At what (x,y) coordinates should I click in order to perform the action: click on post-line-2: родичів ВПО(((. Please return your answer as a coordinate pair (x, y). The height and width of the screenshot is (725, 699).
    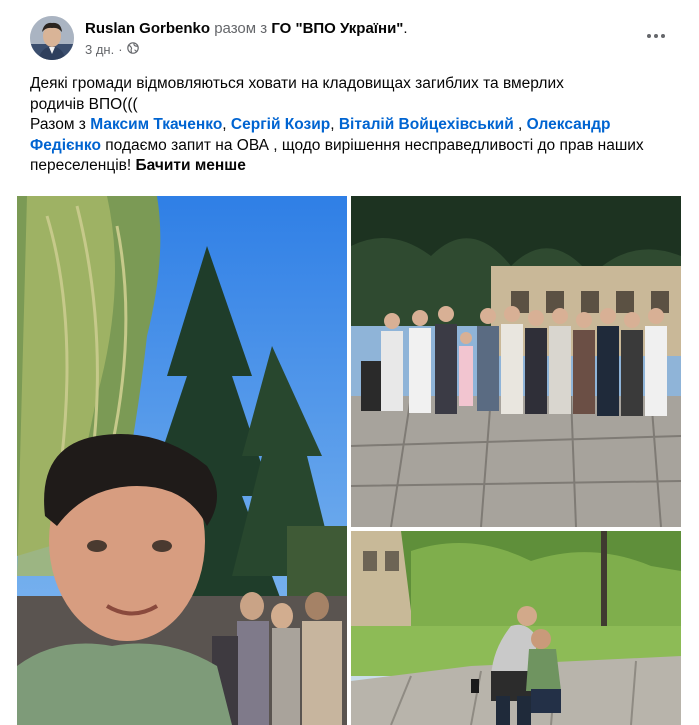
    Looking at the image, I should click on (84, 104).